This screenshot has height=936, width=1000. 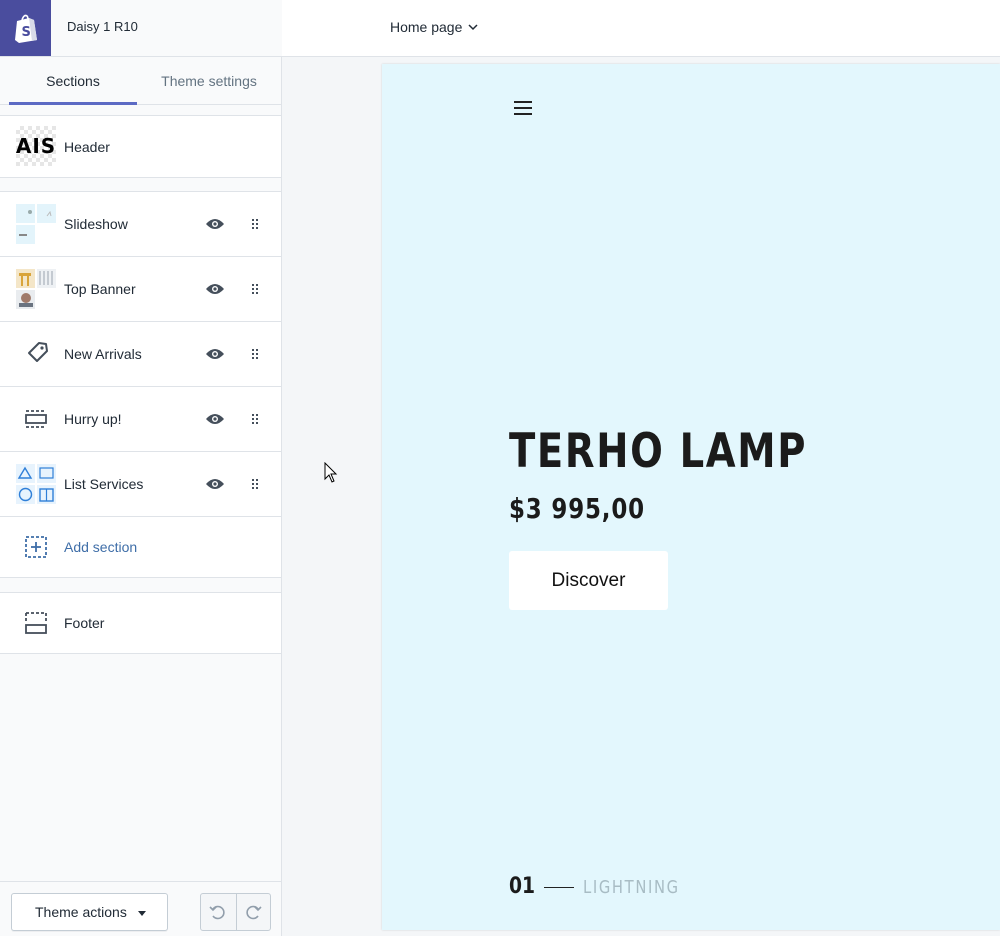 I want to click on add-section-button: Add section, so click(x=140, y=547).